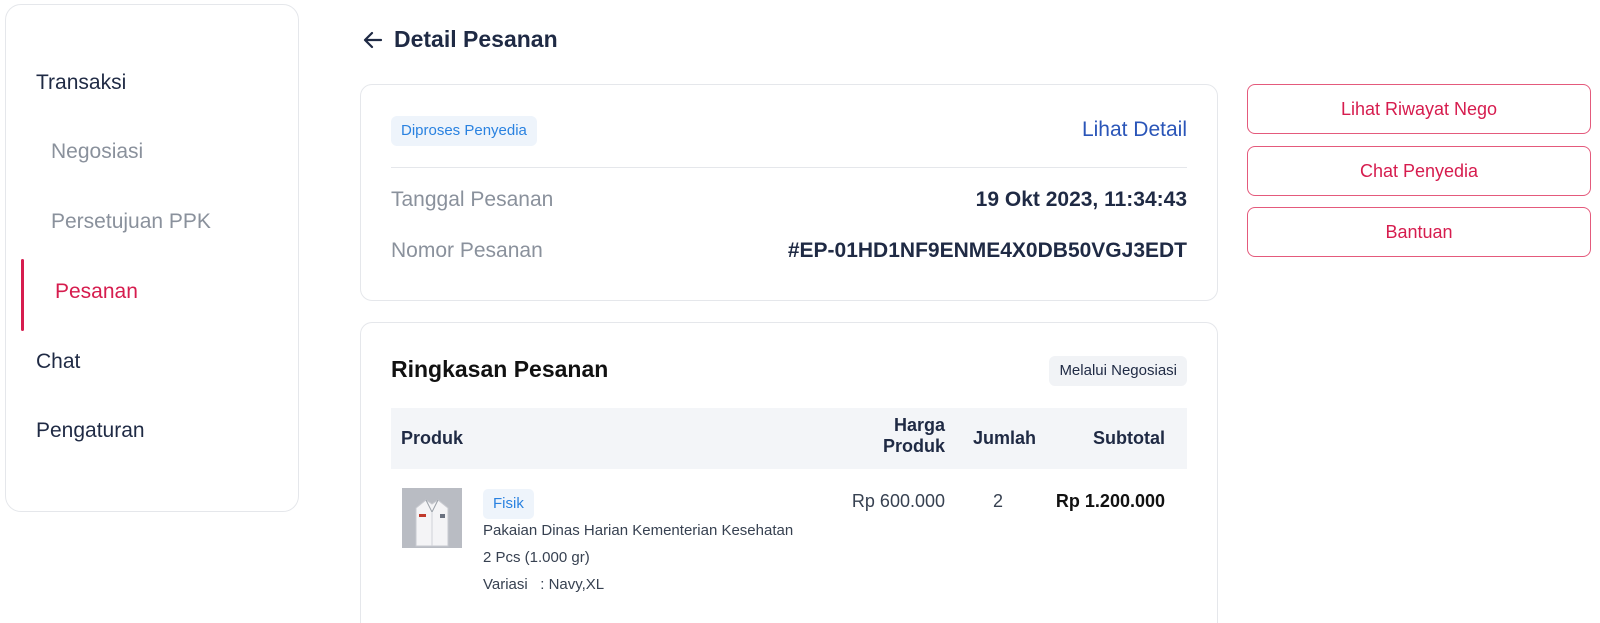 The width and height of the screenshot is (1600, 623). Describe the element at coordinates (22, 295) in the screenshot. I see `active-indicator` at that location.